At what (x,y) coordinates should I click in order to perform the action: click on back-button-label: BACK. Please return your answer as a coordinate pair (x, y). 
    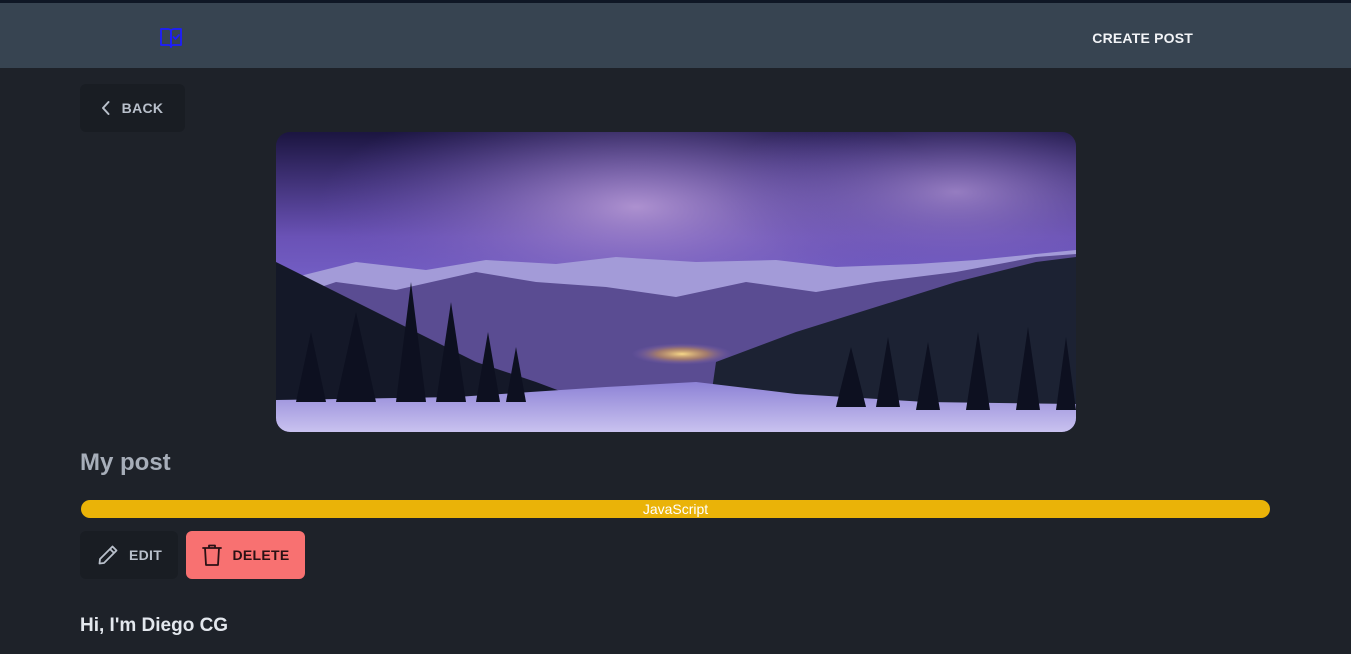
    Looking at the image, I should click on (142, 108).